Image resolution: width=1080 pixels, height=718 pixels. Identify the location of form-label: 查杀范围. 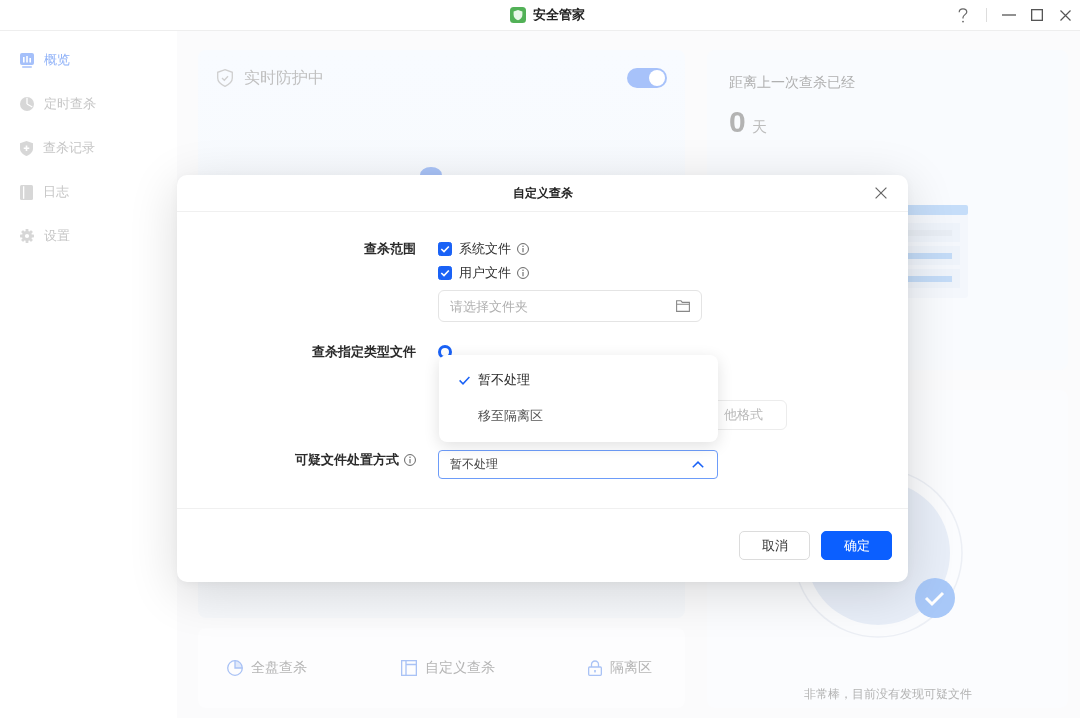
(390, 249).